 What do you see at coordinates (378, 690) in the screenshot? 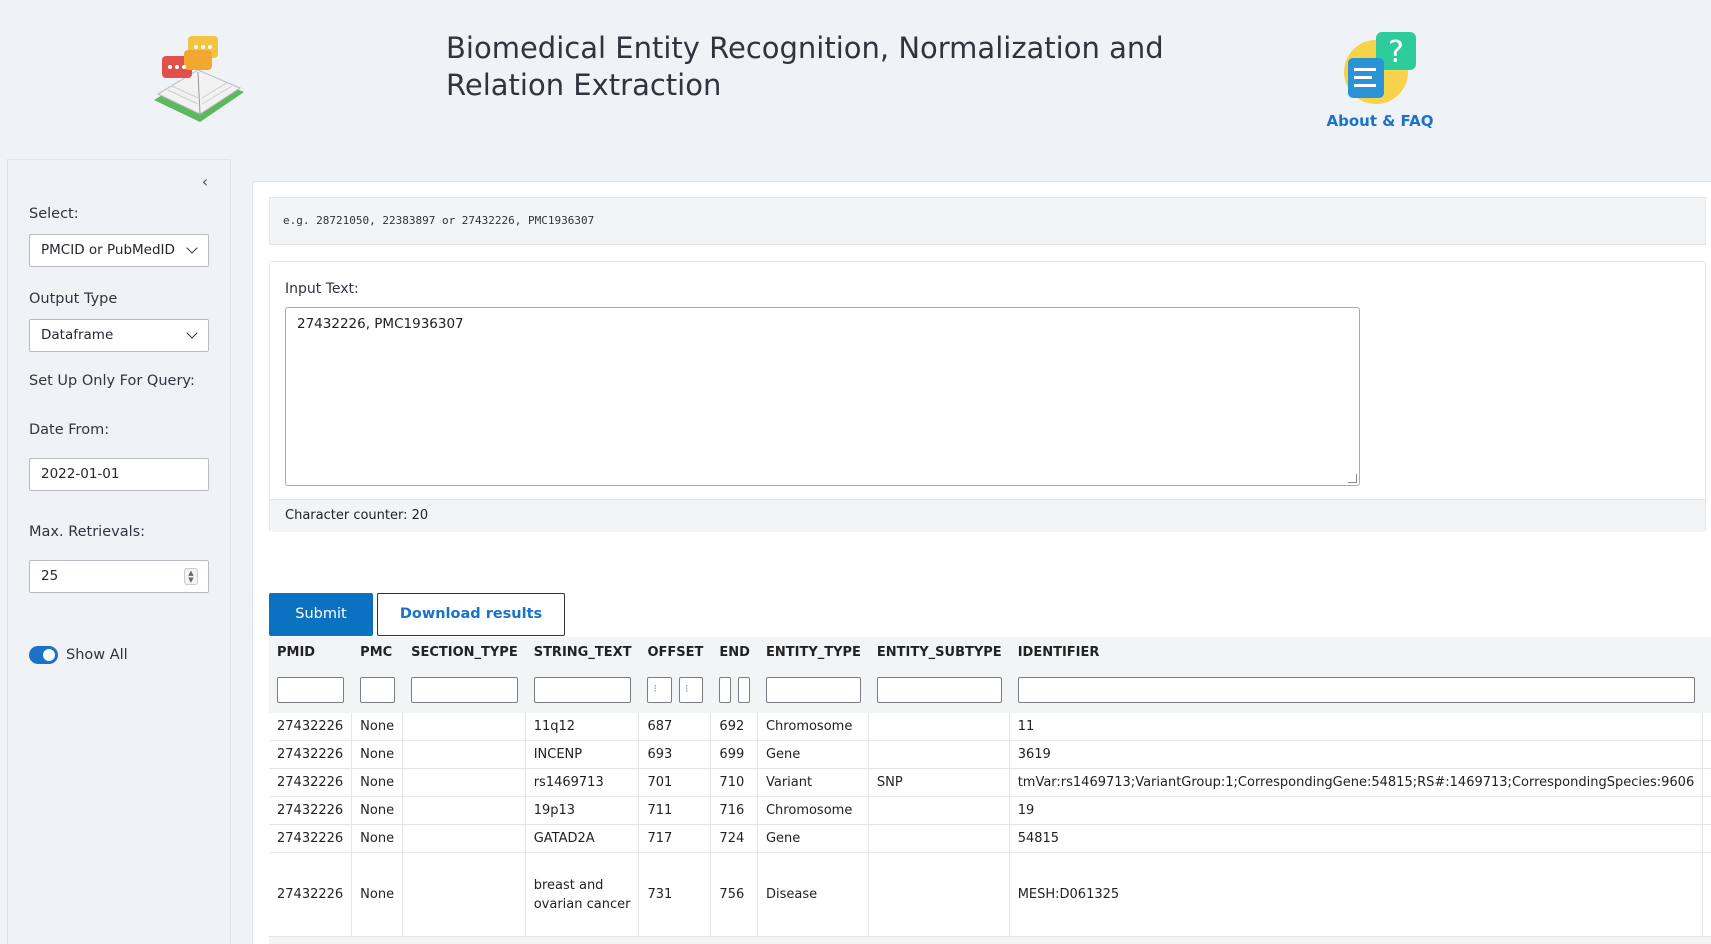
I see `filter-input-pmc` at bounding box center [378, 690].